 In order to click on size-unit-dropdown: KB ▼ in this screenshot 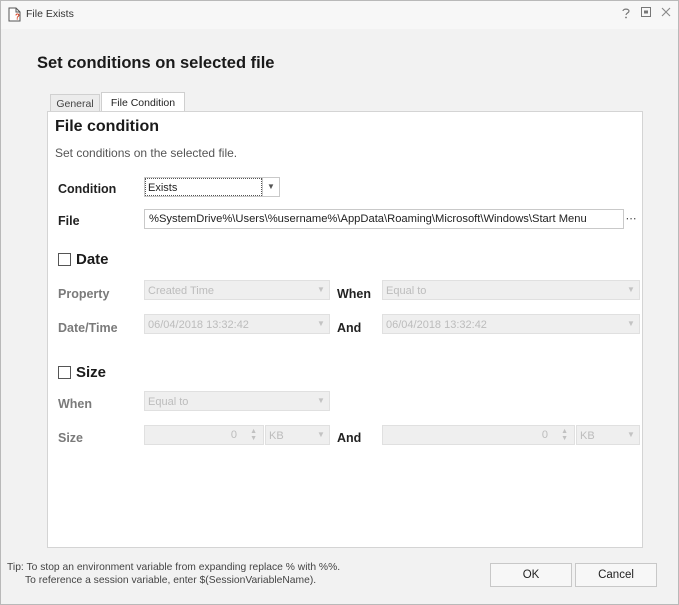, I will do `click(297, 435)`.